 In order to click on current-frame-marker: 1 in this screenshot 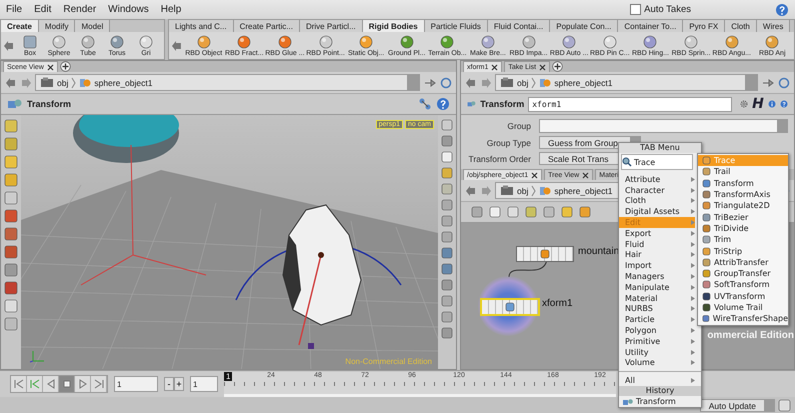, I will do `click(228, 376)`.